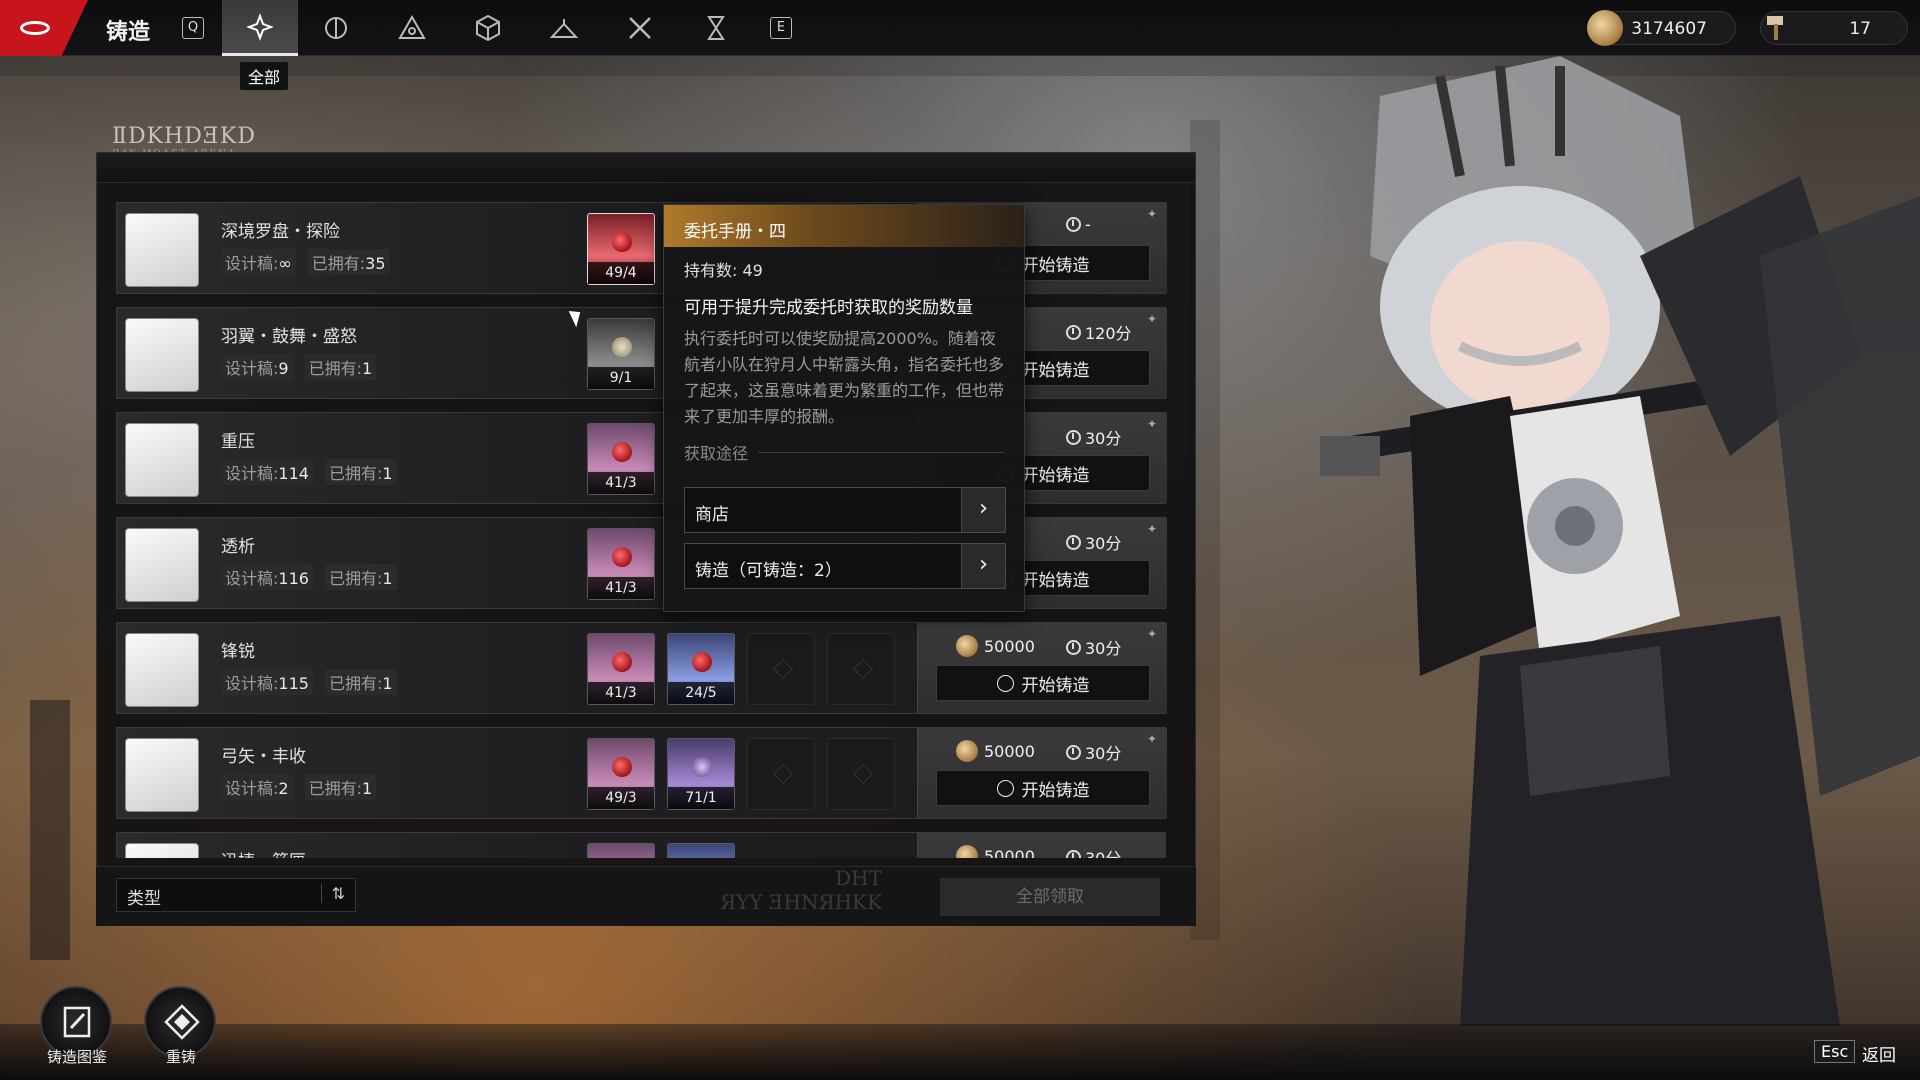 The width and height of the screenshot is (1920, 1080). What do you see at coordinates (844, 447) in the screenshot?
I see `source-header: 获取途径` at bounding box center [844, 447].